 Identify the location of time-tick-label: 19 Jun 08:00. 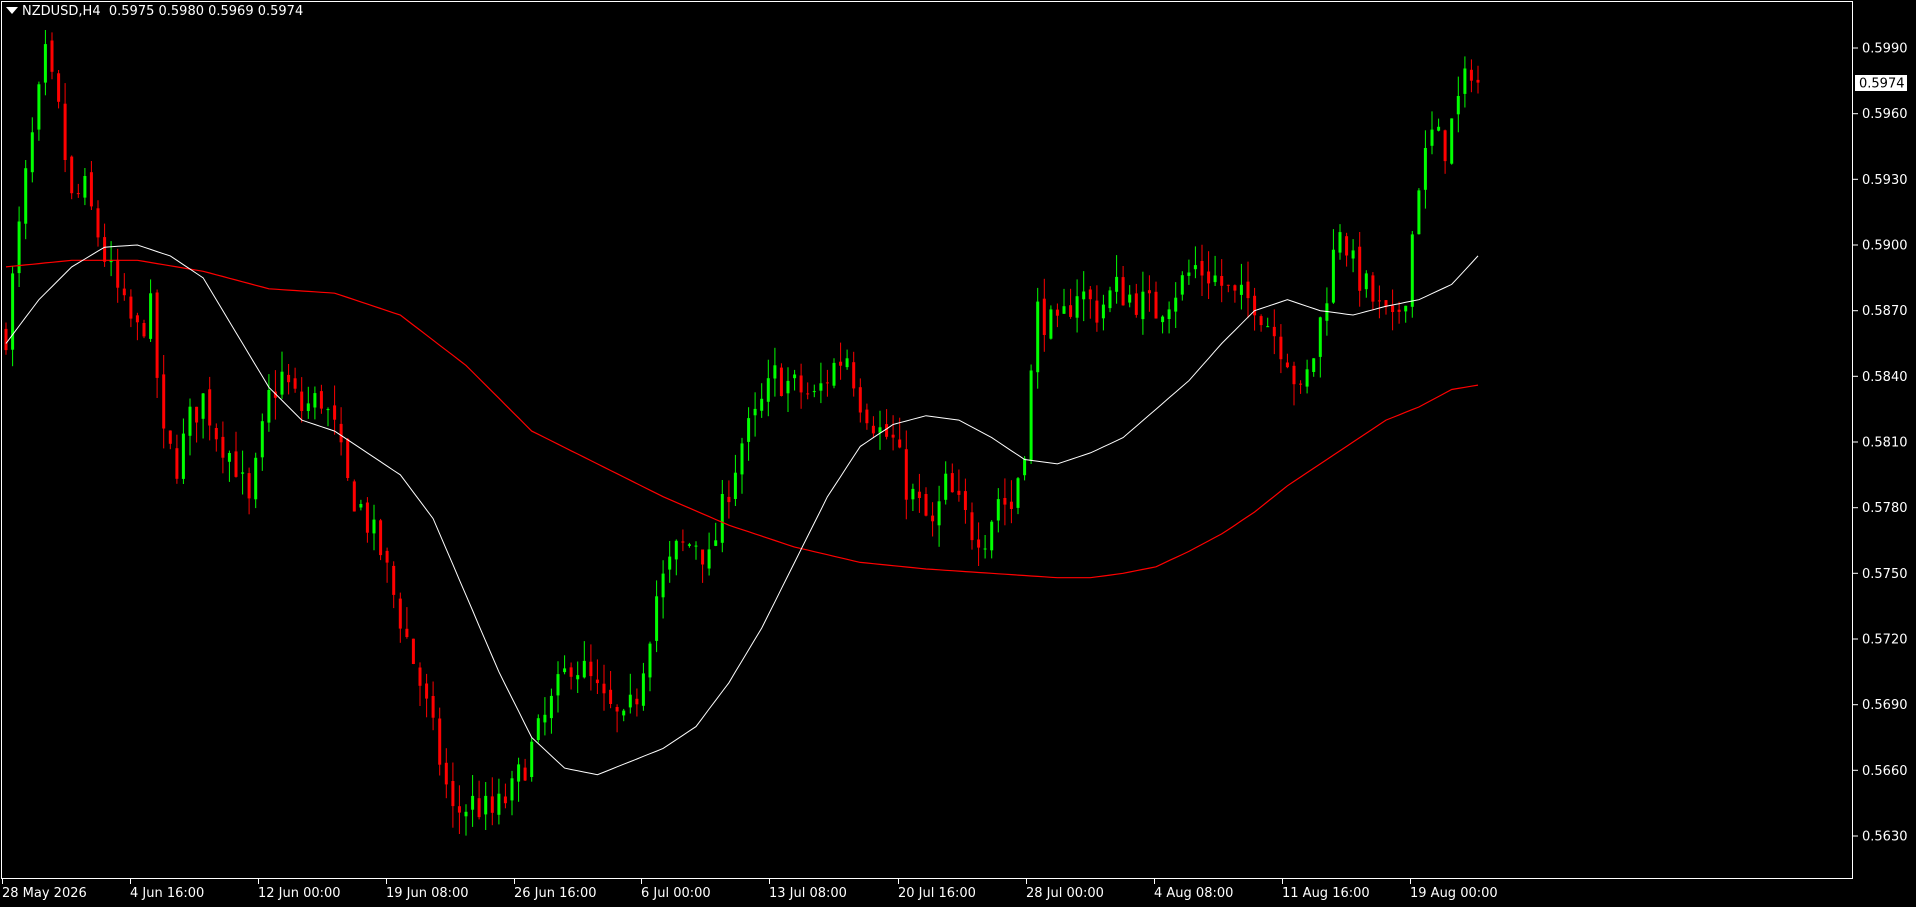
(427, 893).